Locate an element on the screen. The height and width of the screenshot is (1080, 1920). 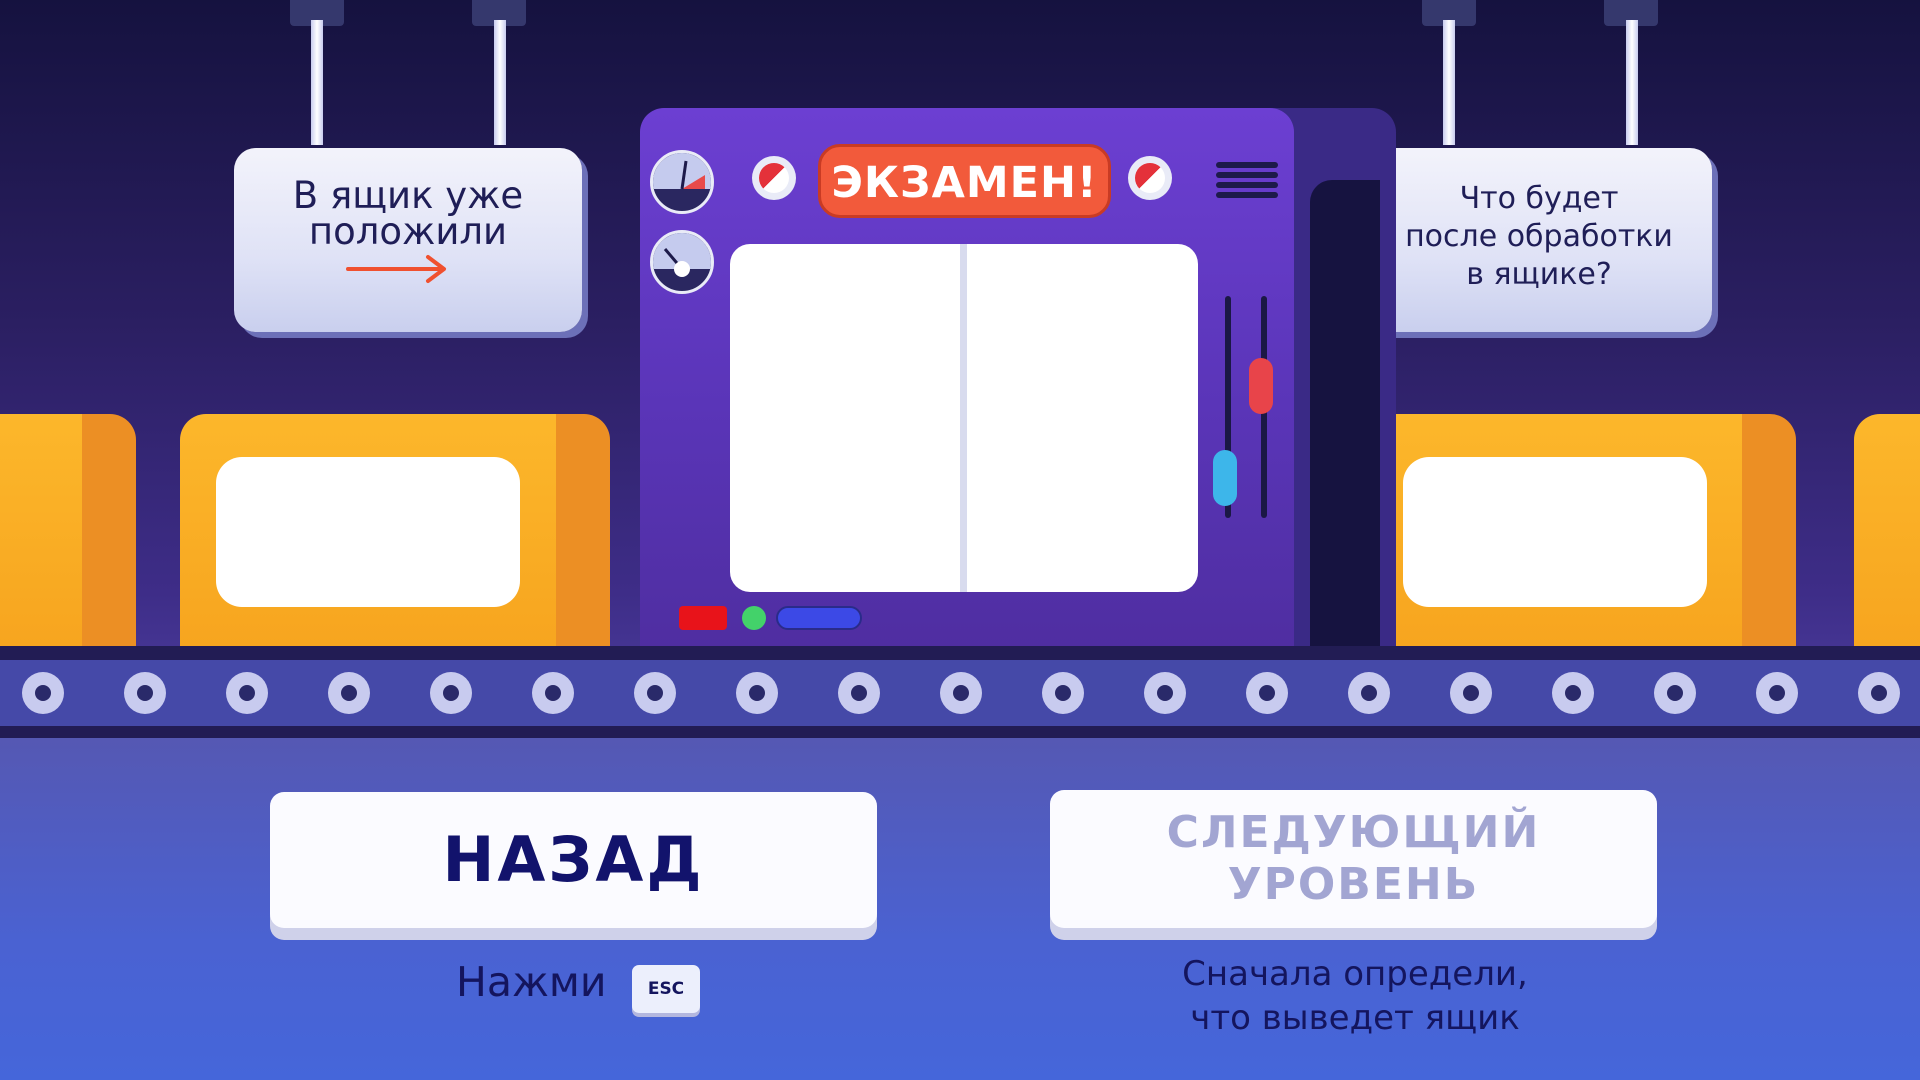
box-partial-right is located at coordinates (1887, 530).